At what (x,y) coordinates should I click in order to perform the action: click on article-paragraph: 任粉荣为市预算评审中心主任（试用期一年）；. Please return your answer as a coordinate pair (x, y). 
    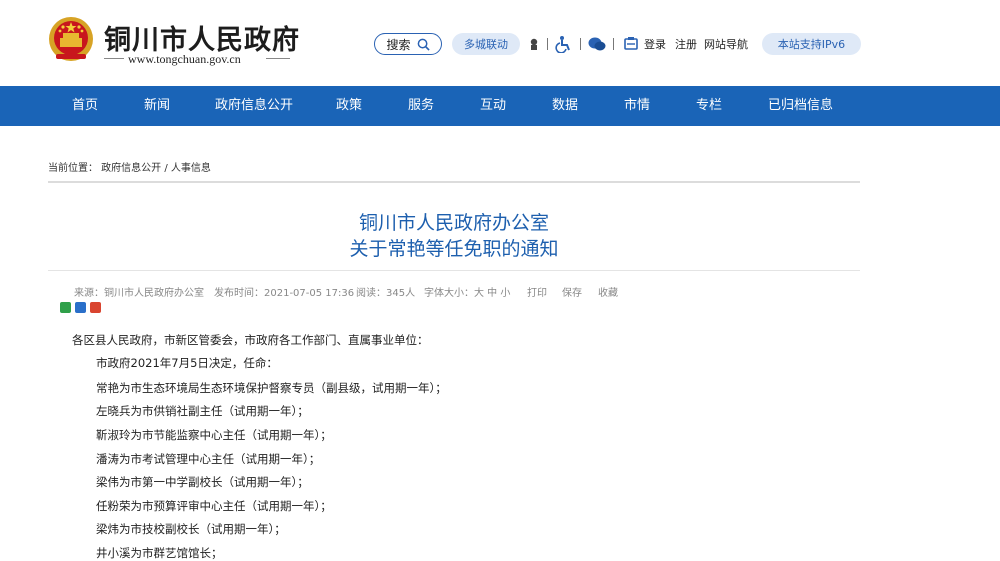
    Looking at the image, I should click on (214, 506).